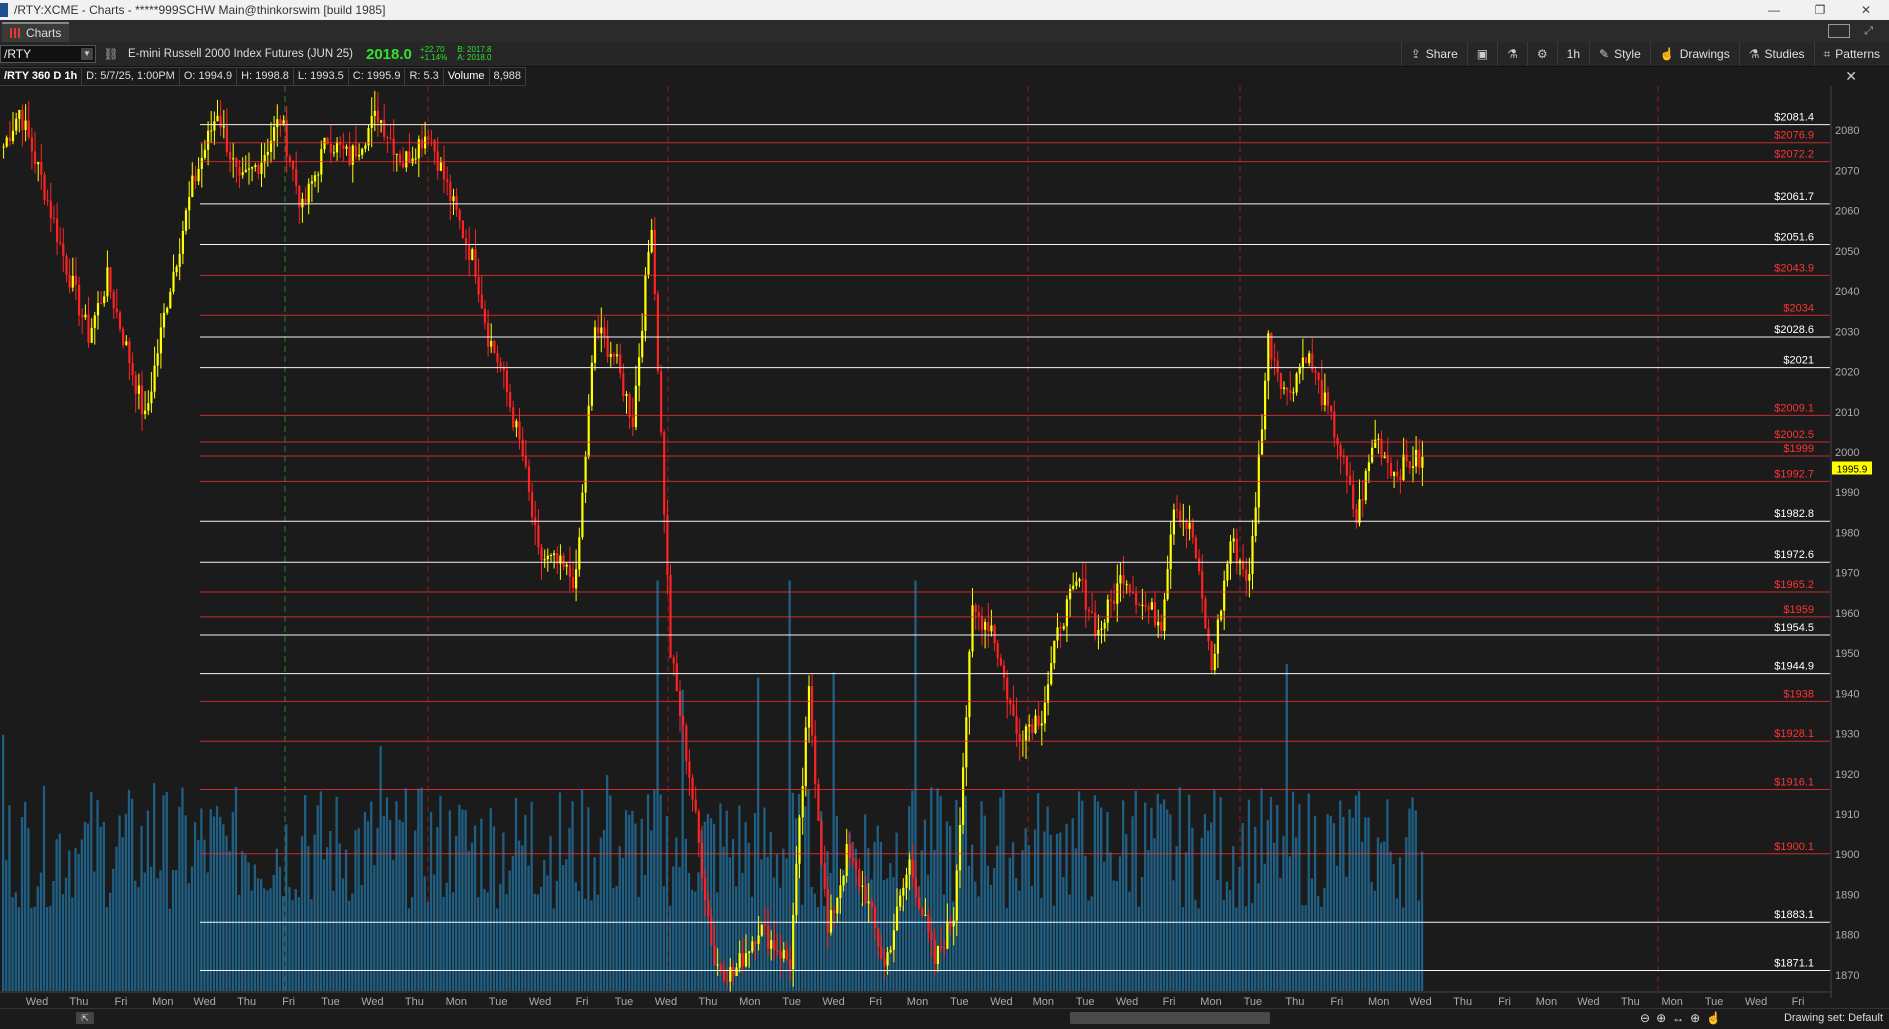 This screenshot has width=1889, height=1029. I want to click on close-study-icon: ✕, so click(1851, 76).